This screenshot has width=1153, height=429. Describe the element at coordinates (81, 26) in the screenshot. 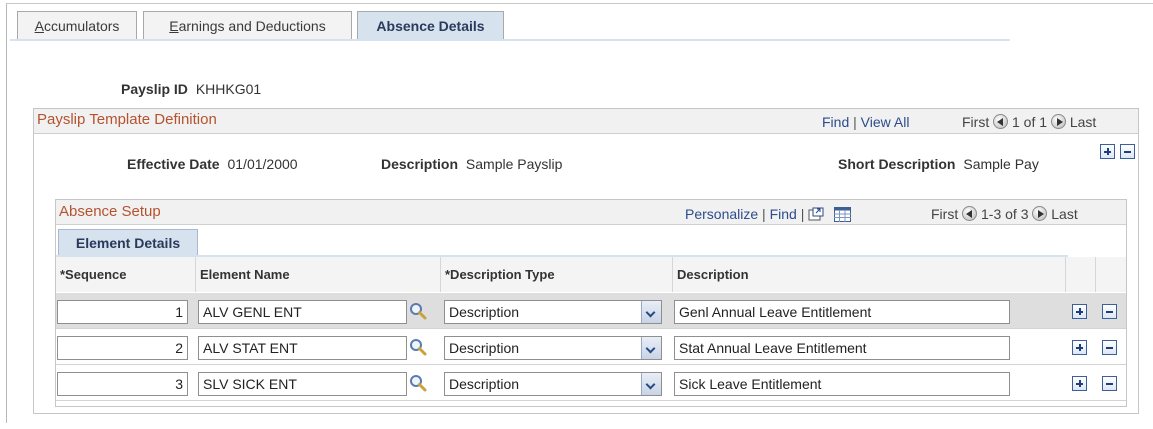

I see `tab-accumulators-label: ccumulators` at that location.